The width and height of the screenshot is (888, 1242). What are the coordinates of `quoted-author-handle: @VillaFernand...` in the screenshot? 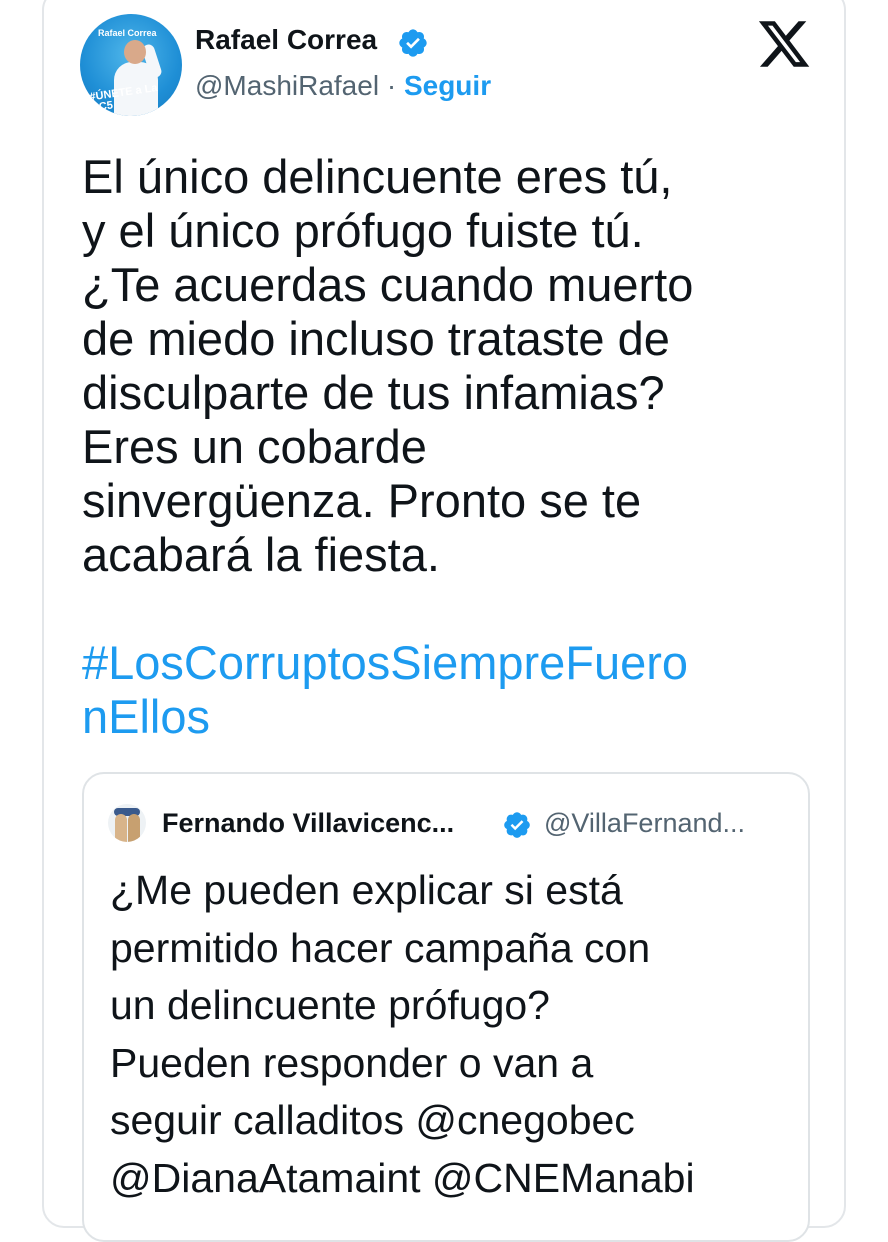 It's located at (644, 823).